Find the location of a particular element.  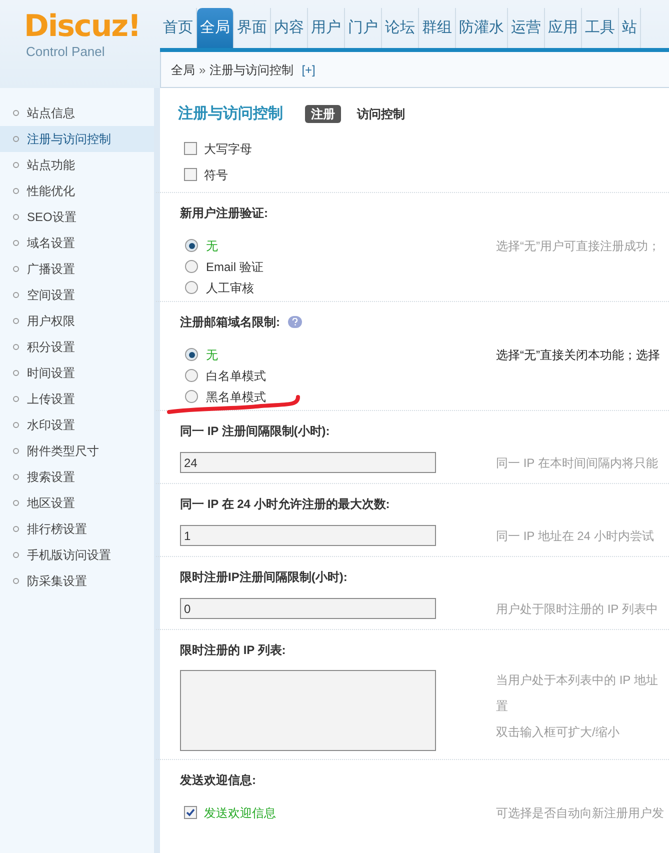

sidebar-item: SEO设置 is located at coordinates (77, 217).